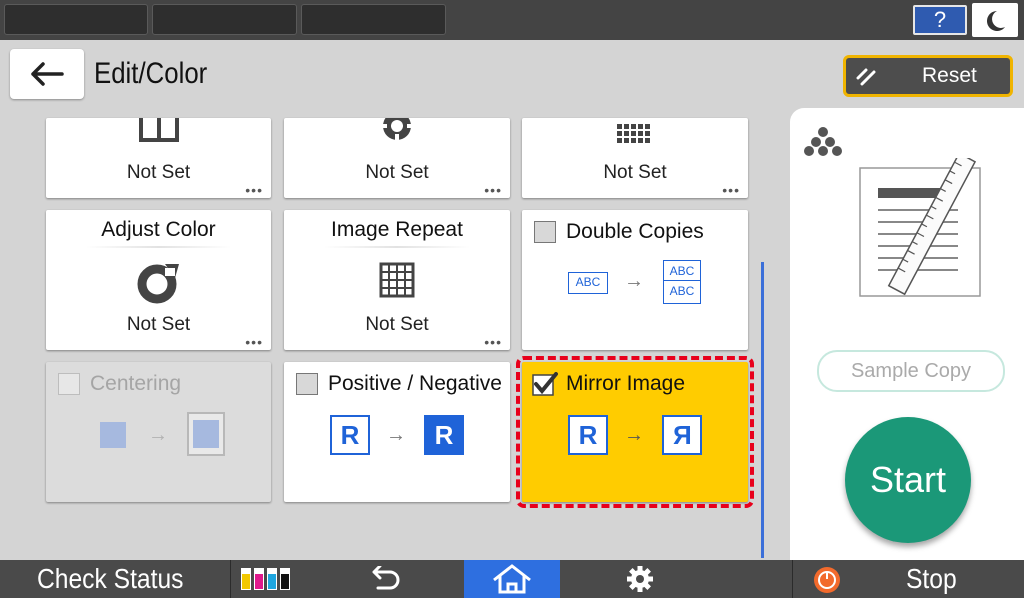 This screenshot has width=1024, height=598. What do you see at coordinates (588, 283) in the screenshot?
I see `abc-source-icon: ABC` at bounding box center [588, 283].